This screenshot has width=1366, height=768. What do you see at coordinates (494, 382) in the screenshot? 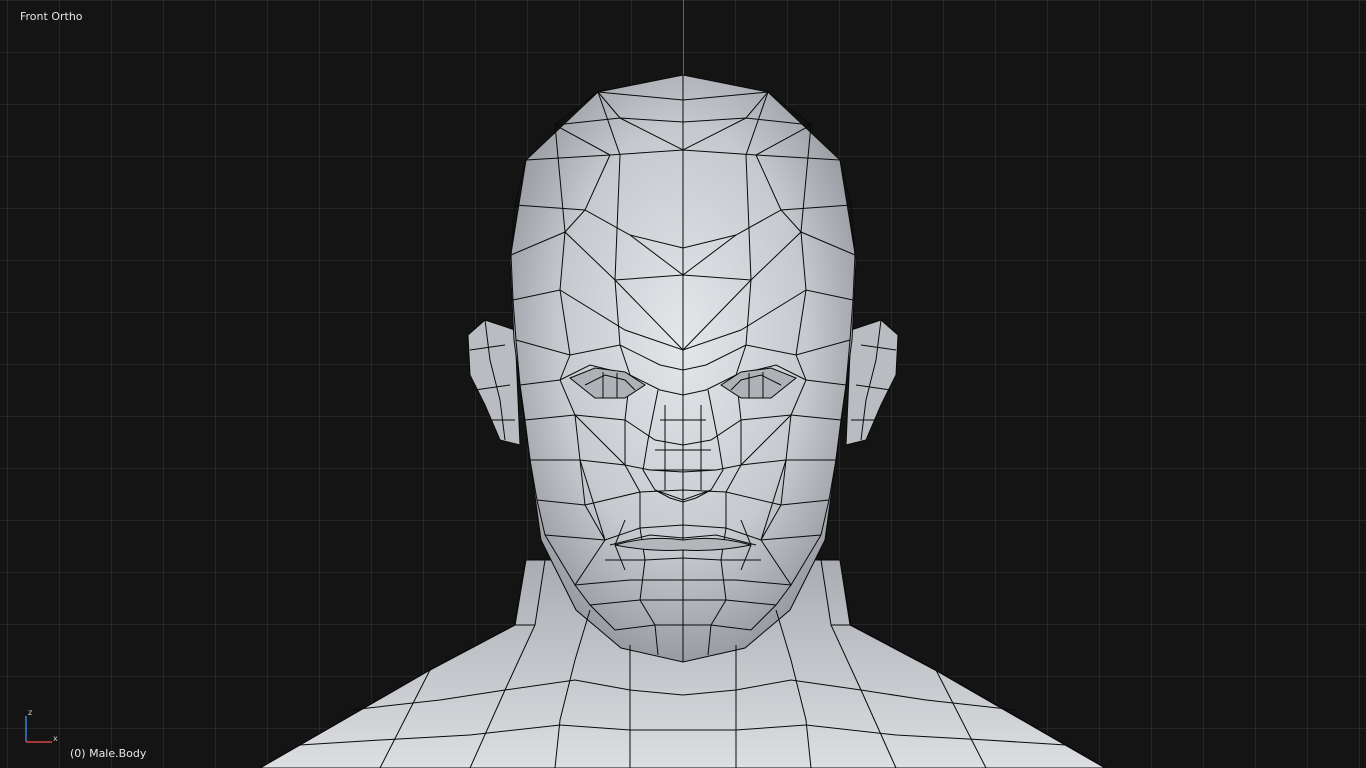
I see `left-ear` at bounding box center [494, 382].